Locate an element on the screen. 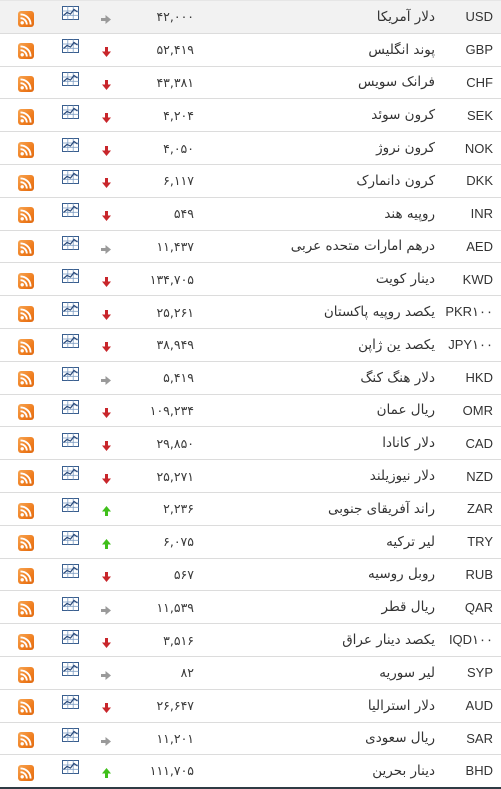  currency-code: BHD is located at coordinates (468, 771).